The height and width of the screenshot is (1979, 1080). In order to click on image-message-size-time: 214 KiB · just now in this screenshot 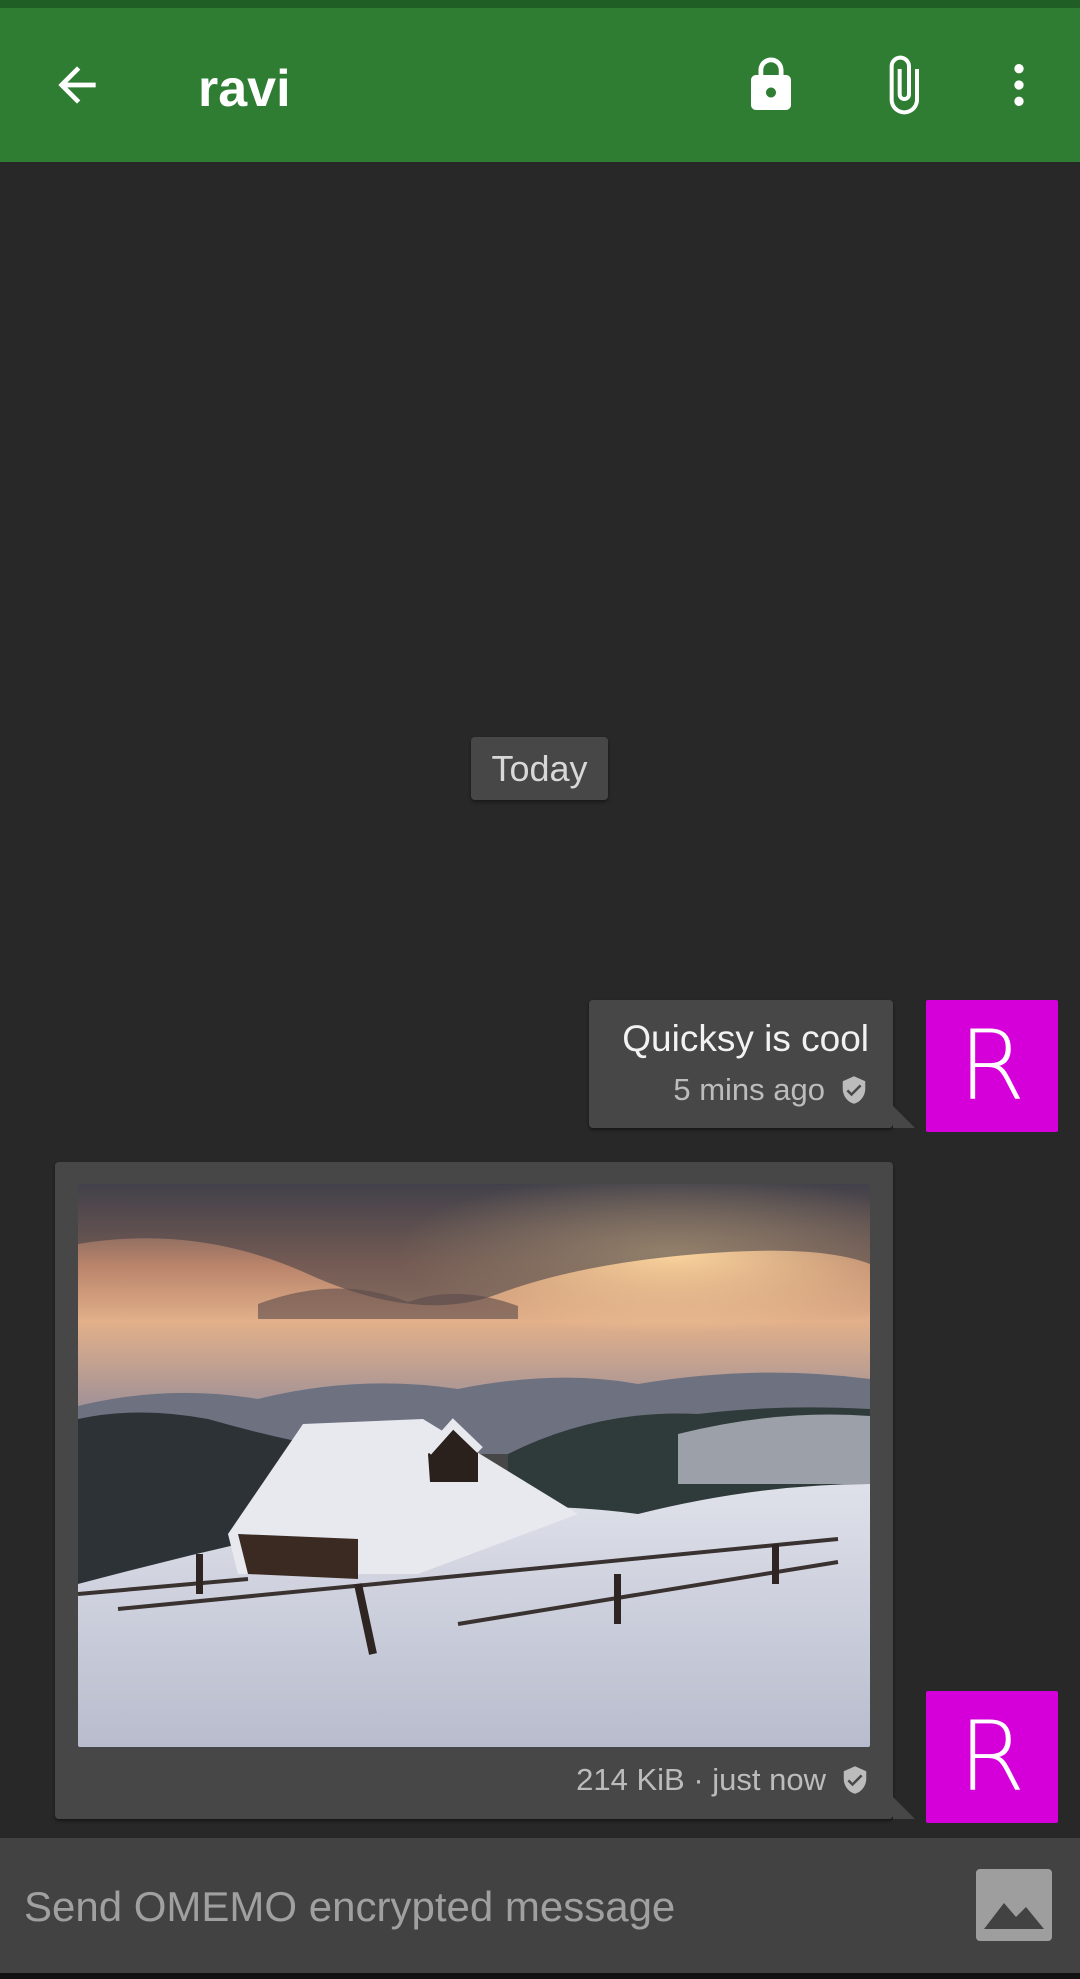, I will do `click(701, 1779)`.